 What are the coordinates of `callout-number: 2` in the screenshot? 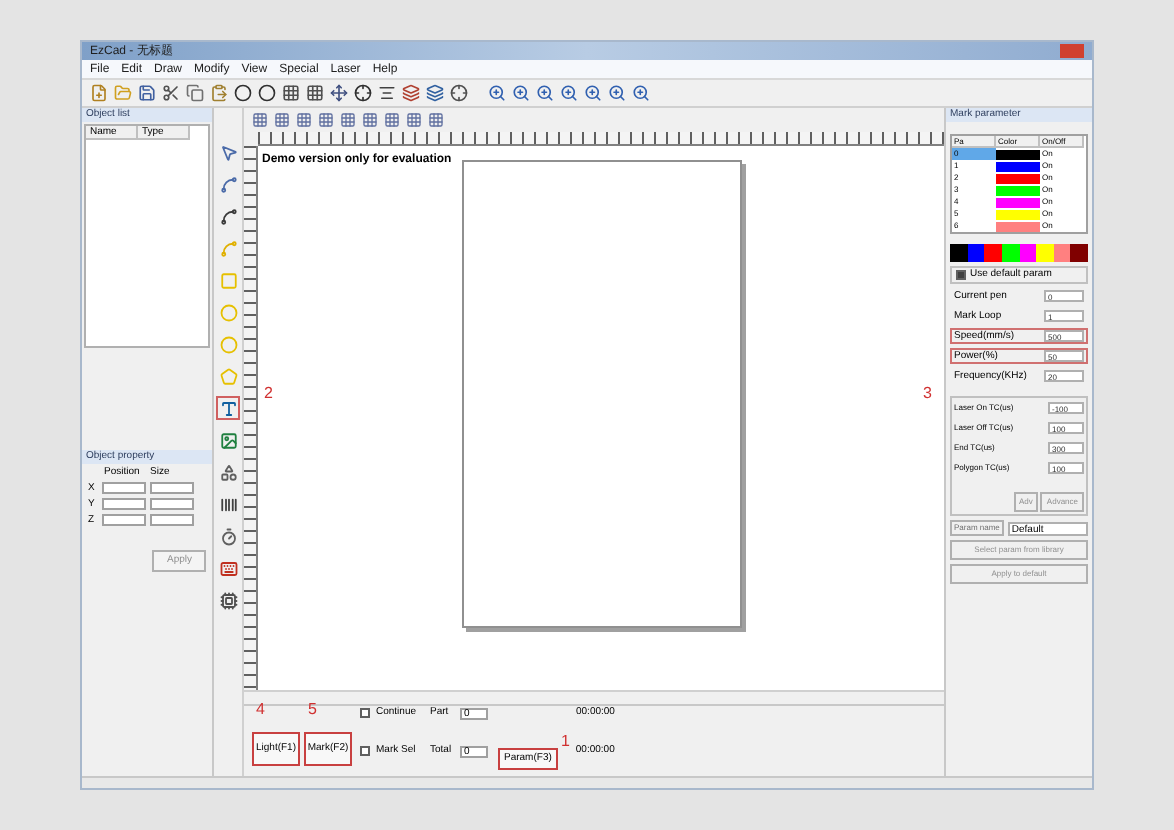 It's located at (268, 394).